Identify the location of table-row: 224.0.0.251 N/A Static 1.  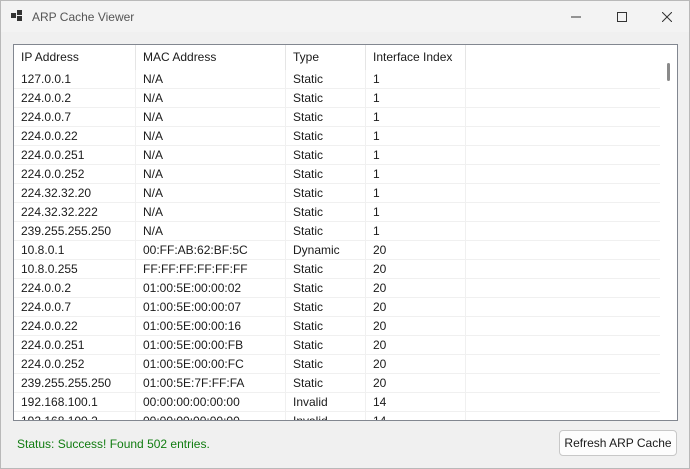
(337, 155).